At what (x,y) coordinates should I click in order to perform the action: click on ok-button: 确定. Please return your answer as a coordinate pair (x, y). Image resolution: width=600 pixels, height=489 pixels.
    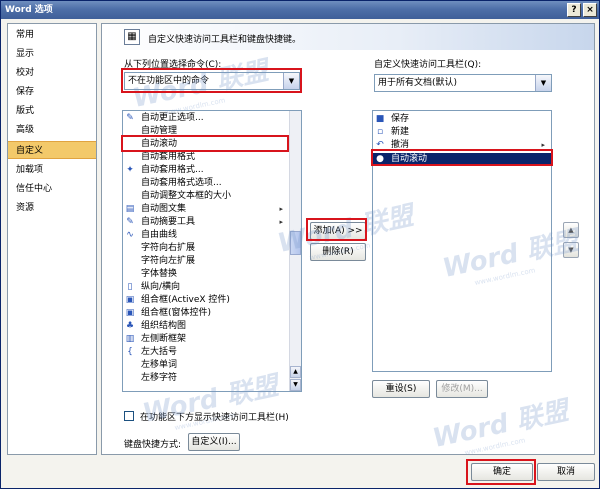
    Looking at the image, I should click on (502, 472).